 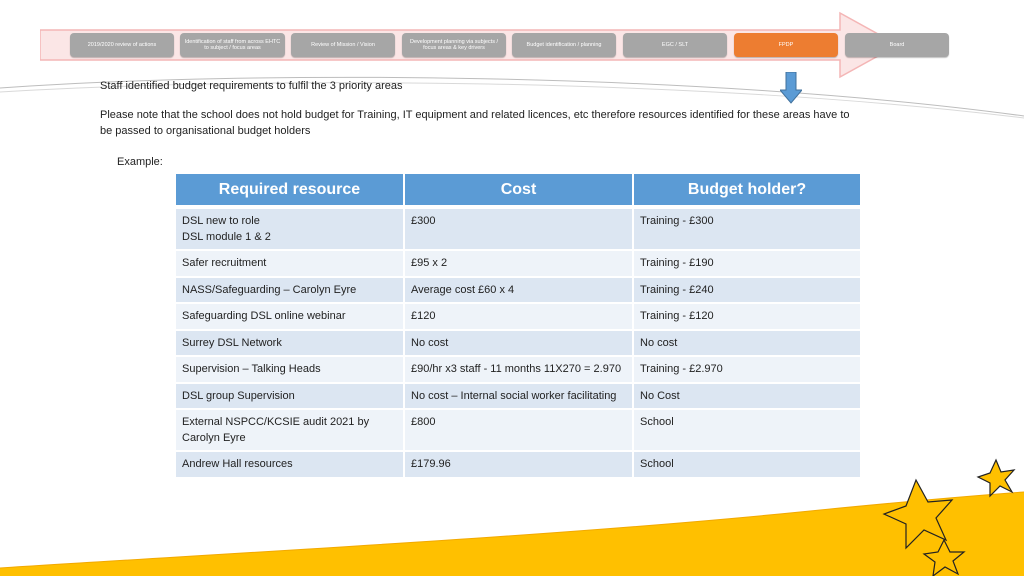 What do you see at coordinates (747, 368) in the screenshot?
I see `cell-budget-holder: Training - £2.970` at bounding box center [747, 368].